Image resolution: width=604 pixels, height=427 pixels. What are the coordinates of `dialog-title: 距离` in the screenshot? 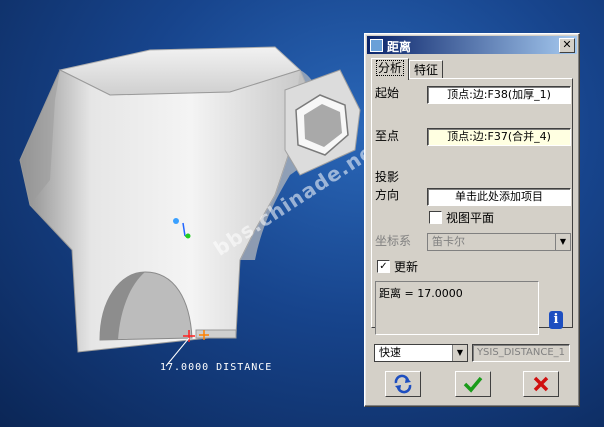 It's located at (399, 47).